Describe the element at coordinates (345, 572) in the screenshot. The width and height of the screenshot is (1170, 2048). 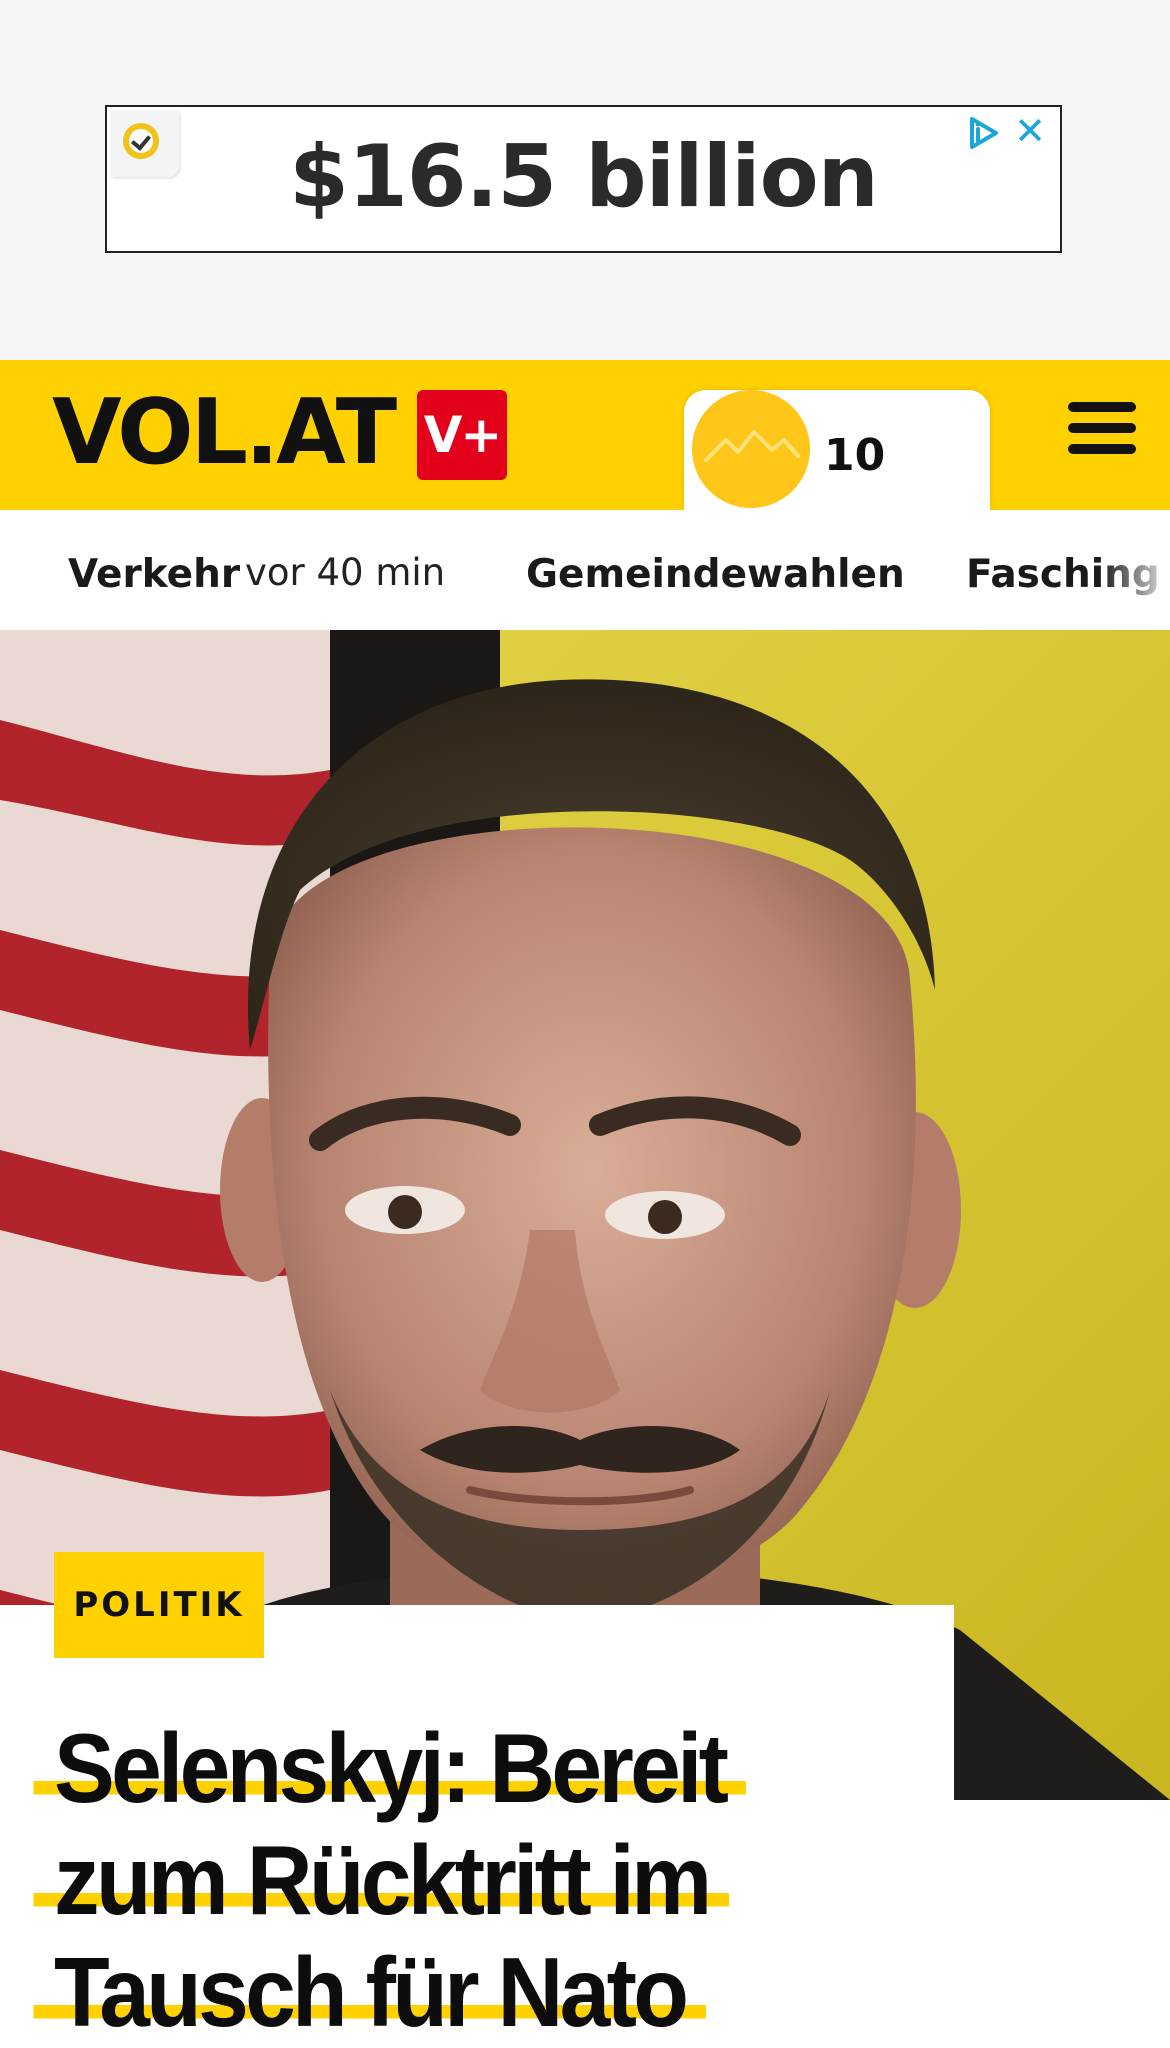
I see `topic-verkehr-time: vor 40 min` at that location.